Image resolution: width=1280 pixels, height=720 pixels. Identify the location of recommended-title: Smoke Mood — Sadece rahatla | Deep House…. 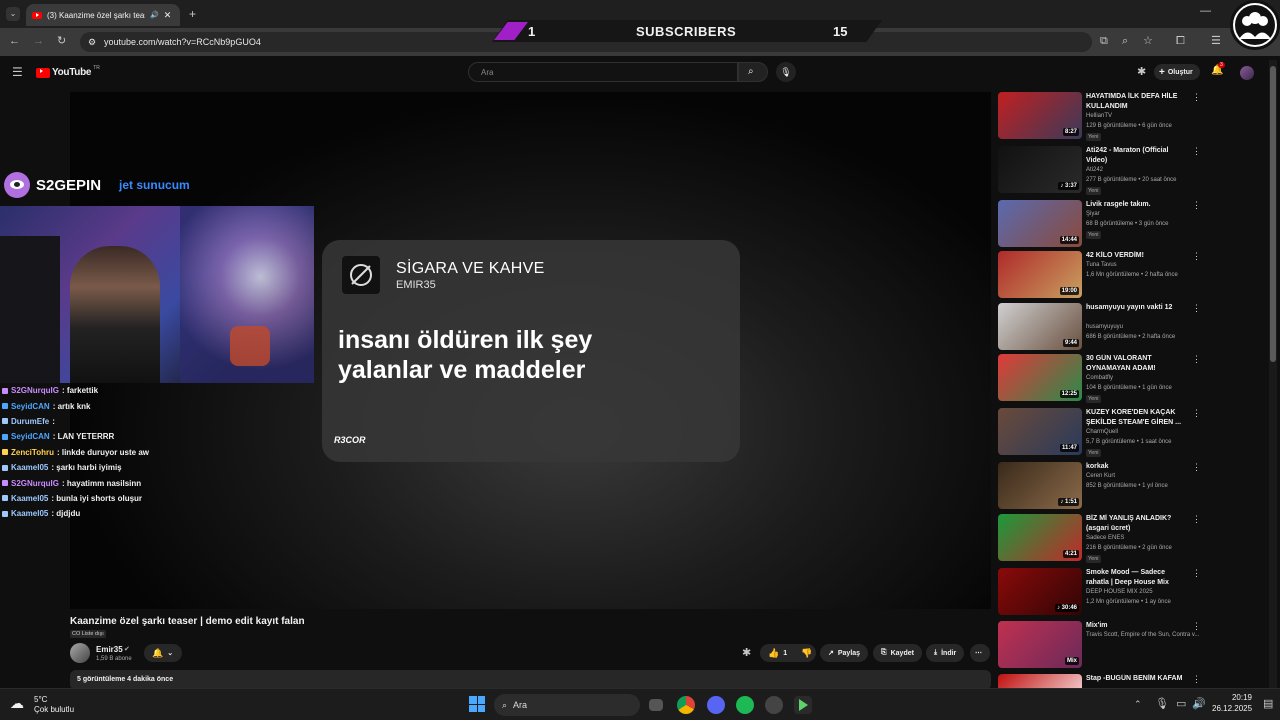
(1136, 577).